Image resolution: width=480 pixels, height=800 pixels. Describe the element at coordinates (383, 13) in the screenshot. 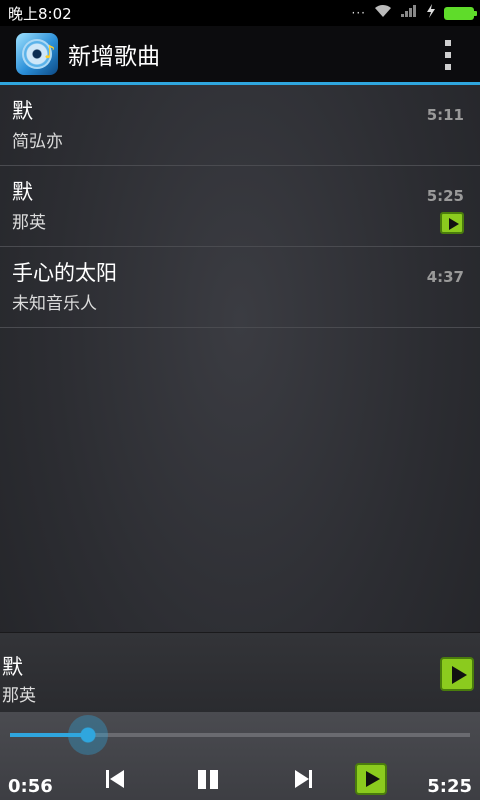

I see `wifi-icon` at that location.